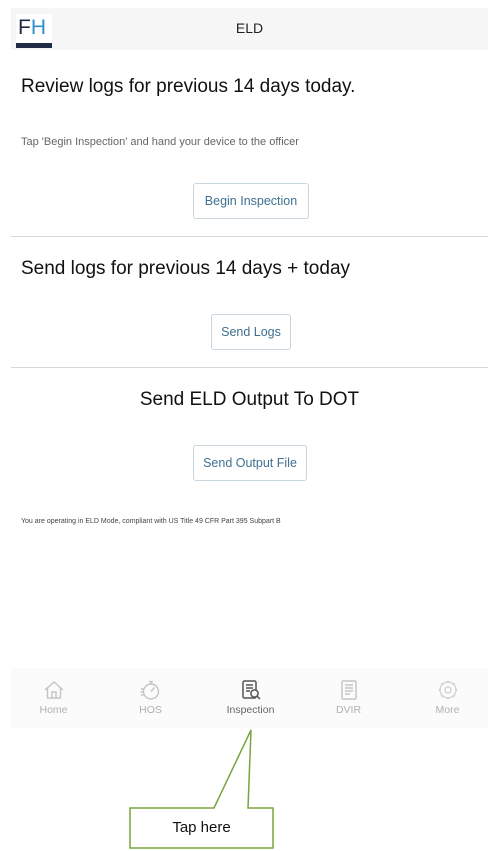 The image size is (490, 851). What do you see at coordinates (150, 710) in the screenshot?
I see `nav-label-hos: HOS` at bounding box center [150, 710].